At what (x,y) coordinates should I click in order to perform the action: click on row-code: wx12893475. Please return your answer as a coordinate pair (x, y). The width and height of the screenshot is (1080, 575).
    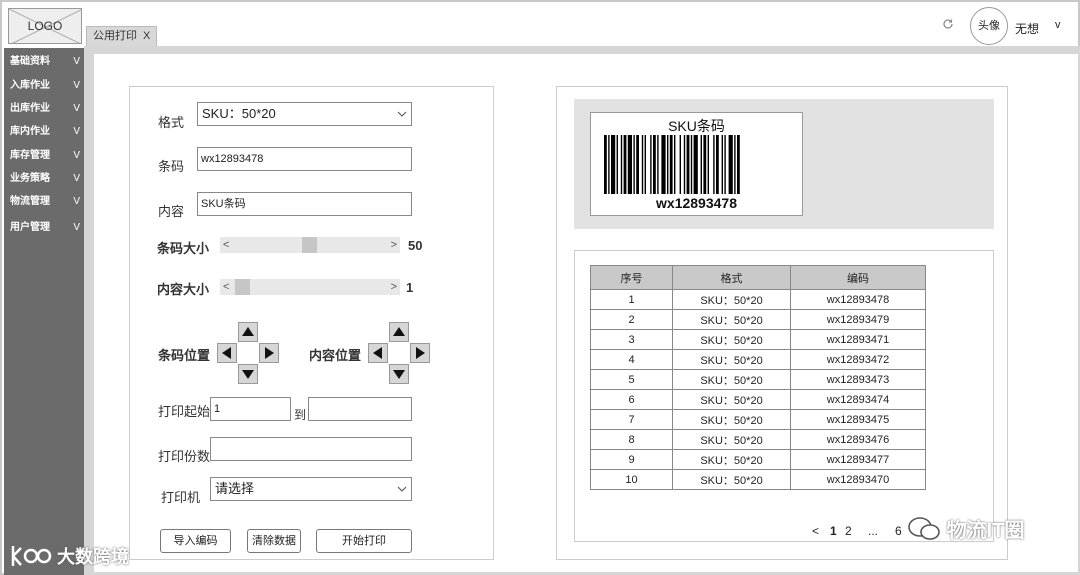
    Looking at the image, I should click on (858, 419).